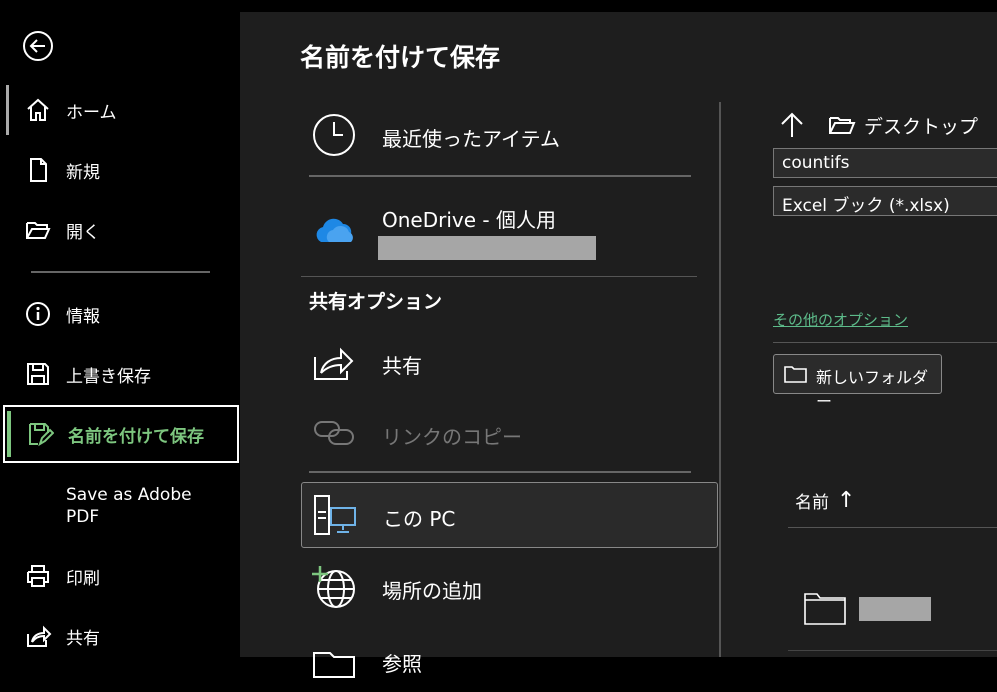 The image size is (997, 692). Describe the element at coordinates (812, 502) in the screenshot. I see `column-header-label: 名前` at that location.